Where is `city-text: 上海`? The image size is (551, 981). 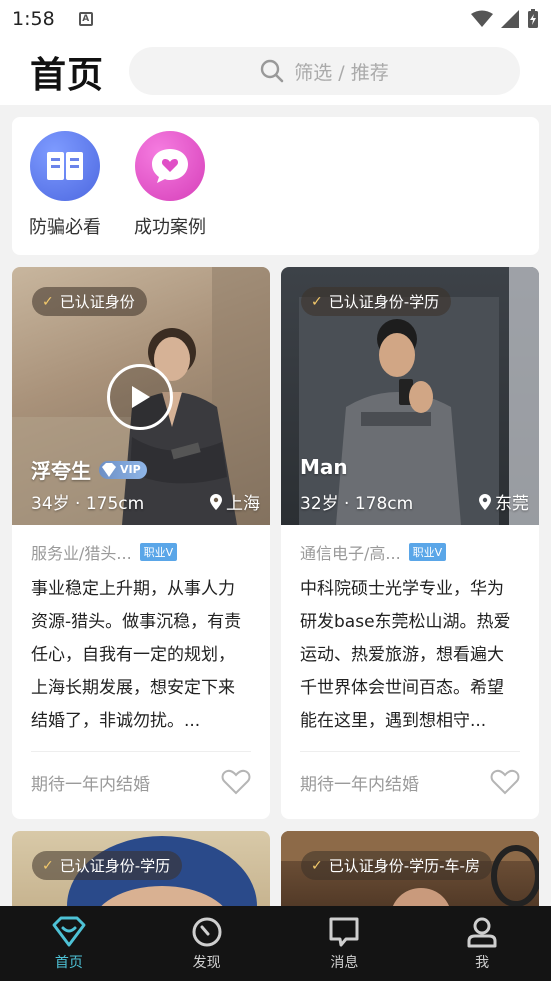 city-text: 上海 is located at coordinates (243, 504).